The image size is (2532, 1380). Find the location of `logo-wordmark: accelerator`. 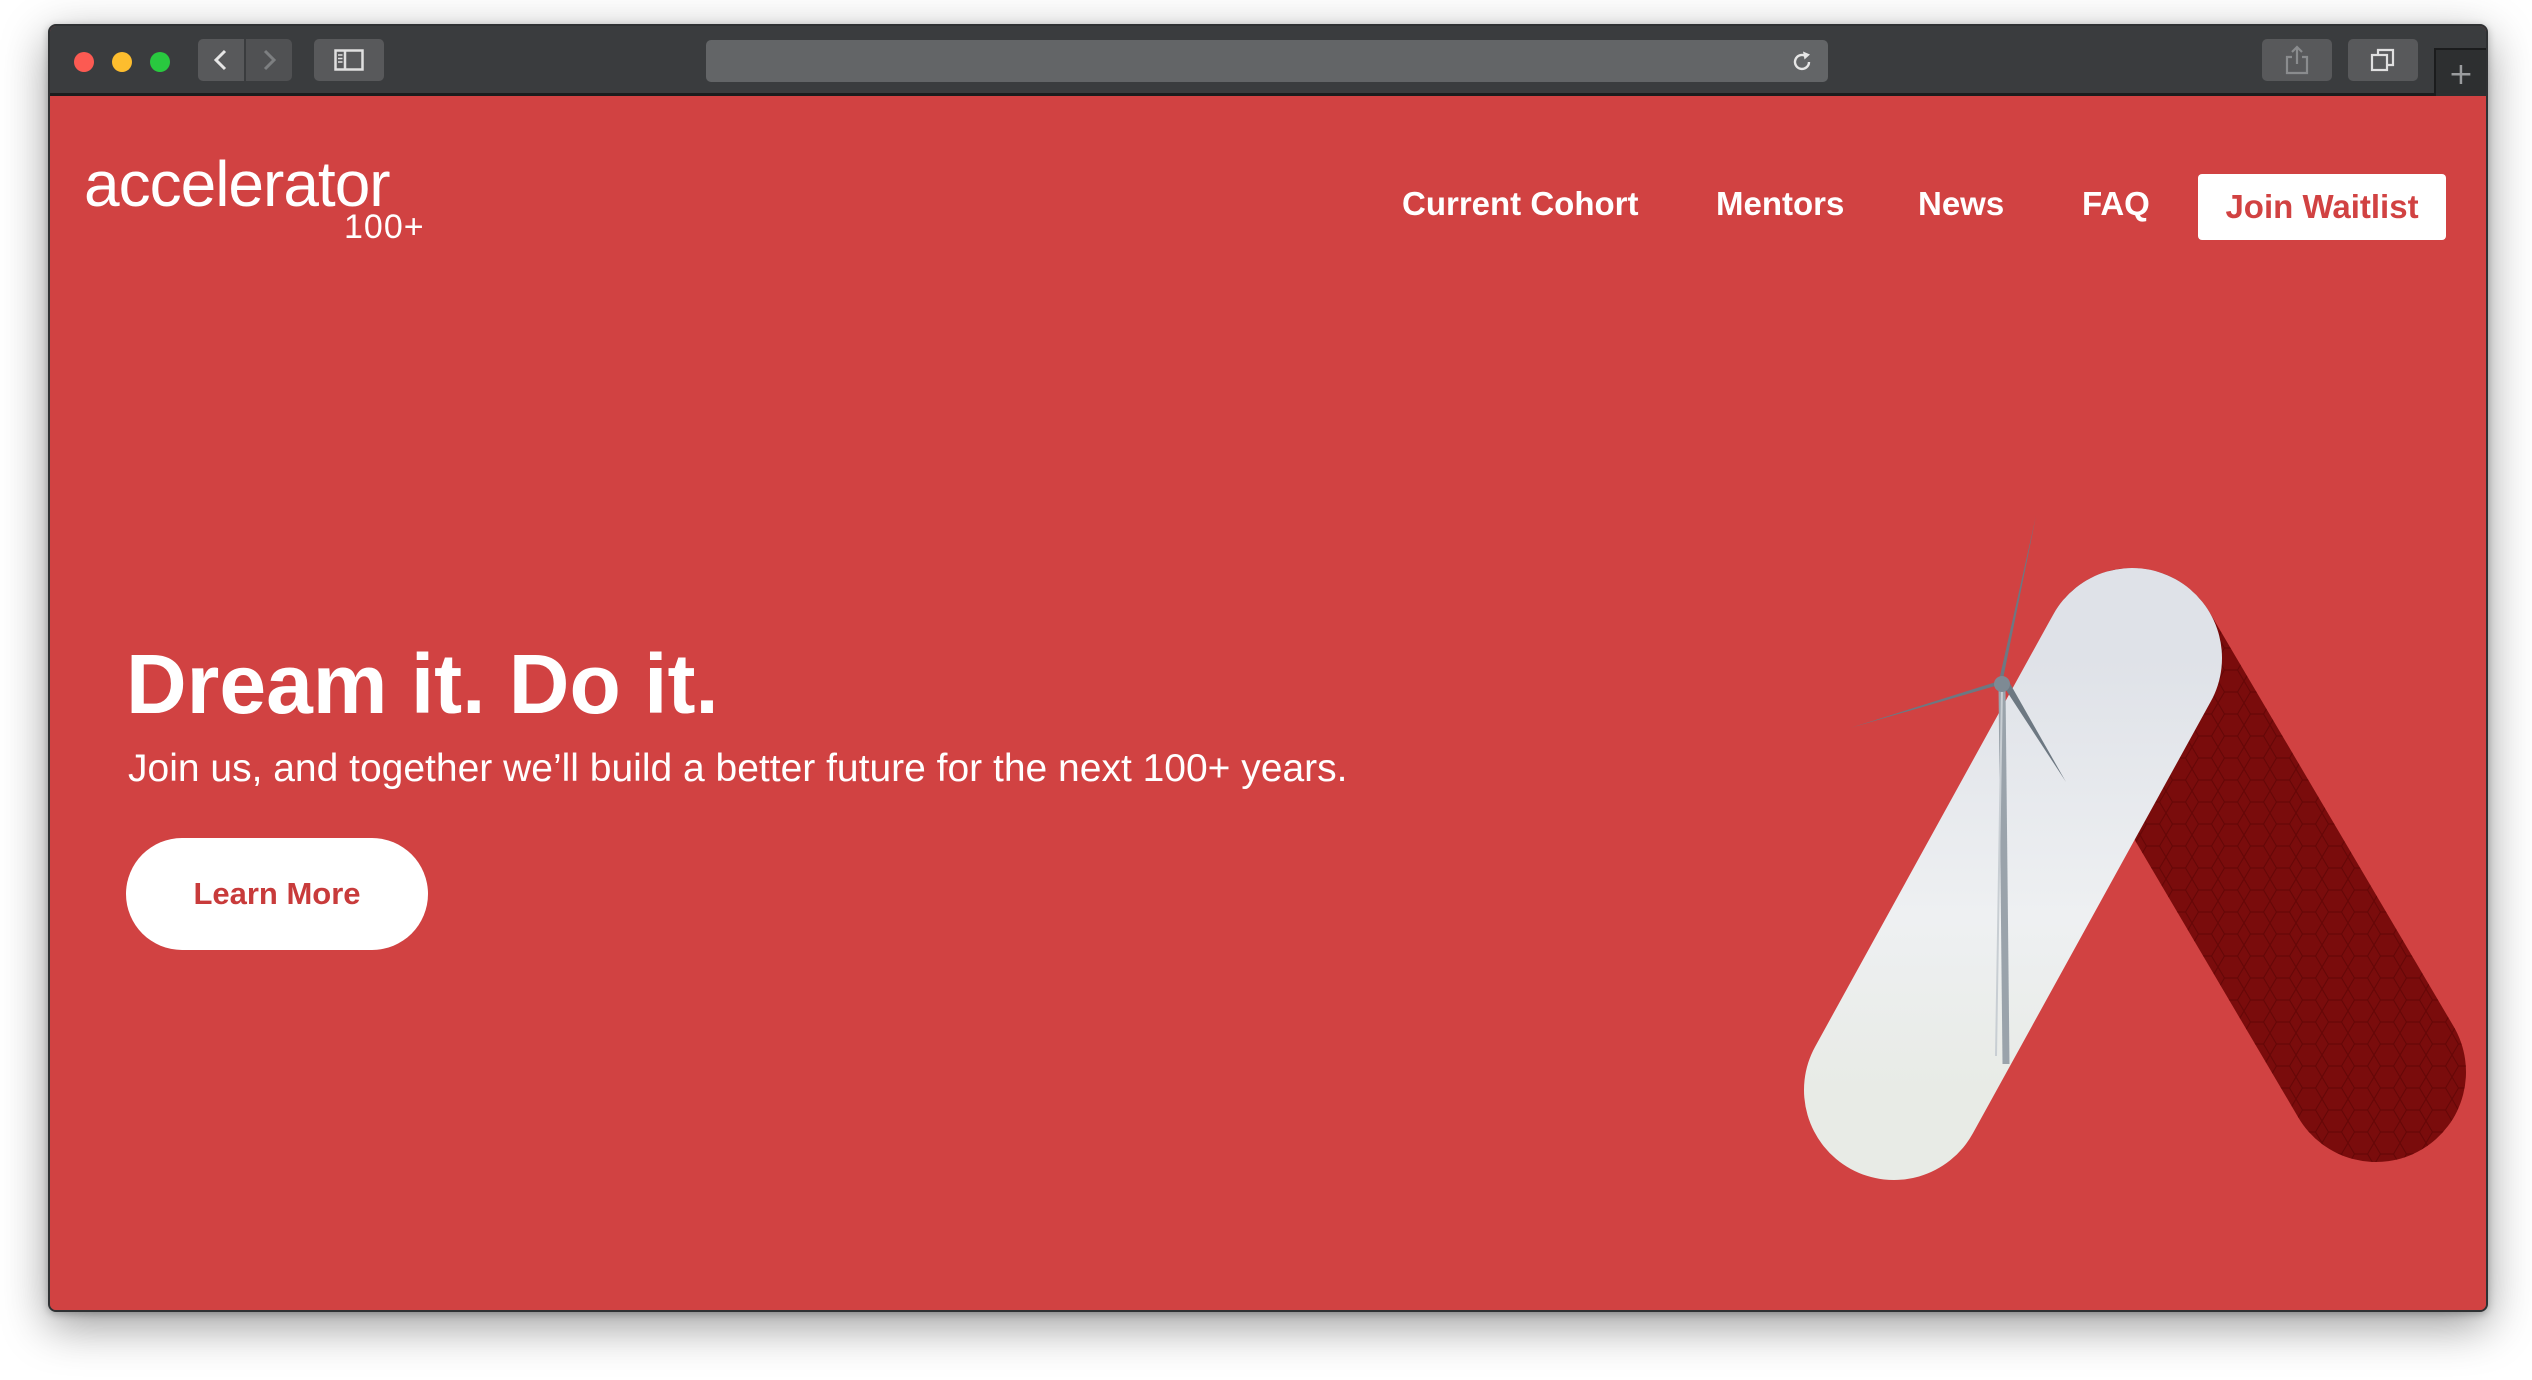

logo-wordmark: accelerator is located at coordinates (237, 184).